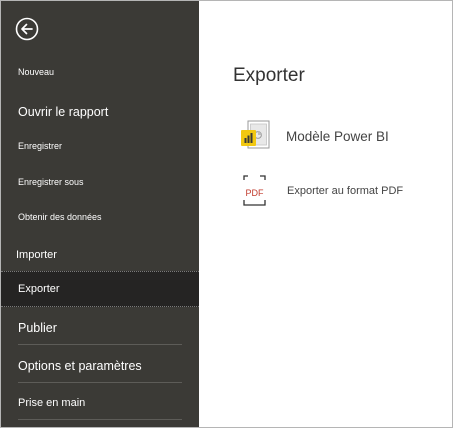 Image resolution: width=453 pixels, height=428 pixels. Describe the element at coordinates (100, 403) in the screenshot. I see `nav-item-prise-en-main: Prise en main` at that location.